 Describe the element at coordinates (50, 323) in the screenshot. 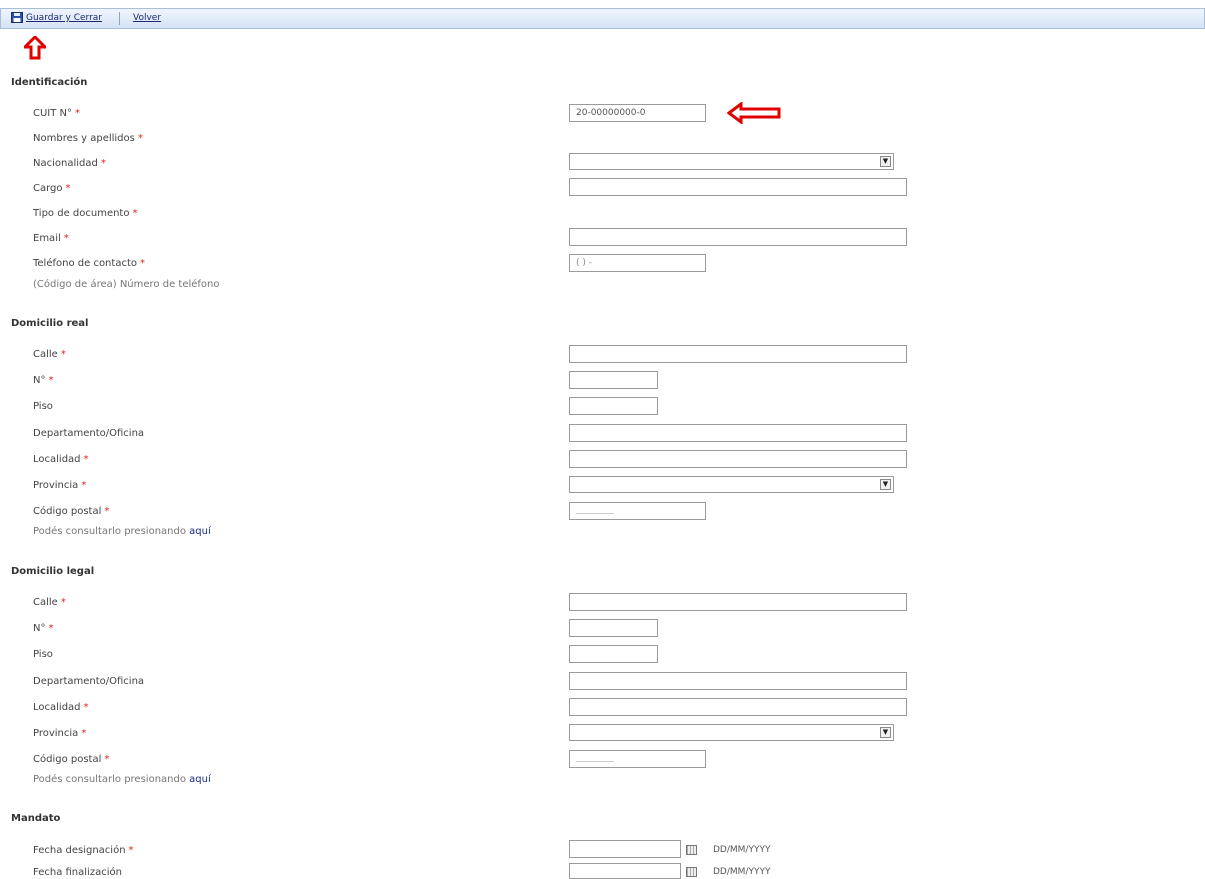

I see `section-domicilio-real-title: Domicilio real` at that location.